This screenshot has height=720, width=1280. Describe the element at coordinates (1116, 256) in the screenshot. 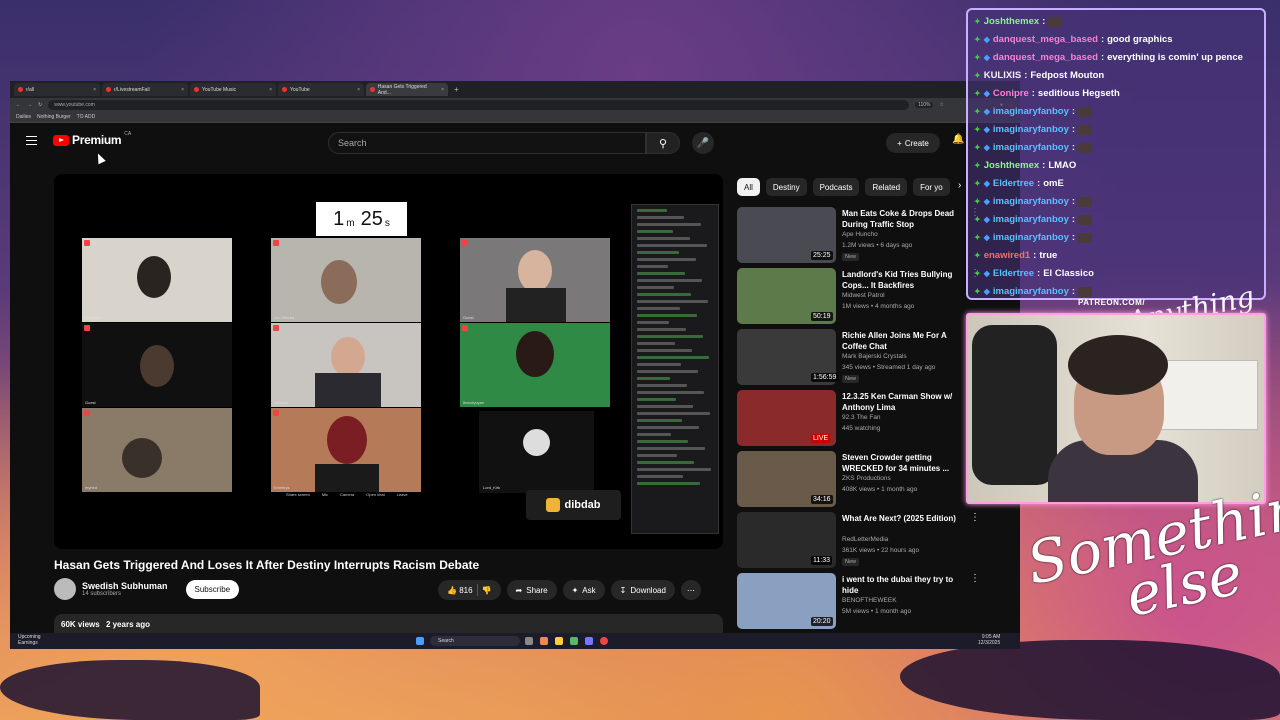

I see `chat-message: ✦ enawired1: true` at that location.